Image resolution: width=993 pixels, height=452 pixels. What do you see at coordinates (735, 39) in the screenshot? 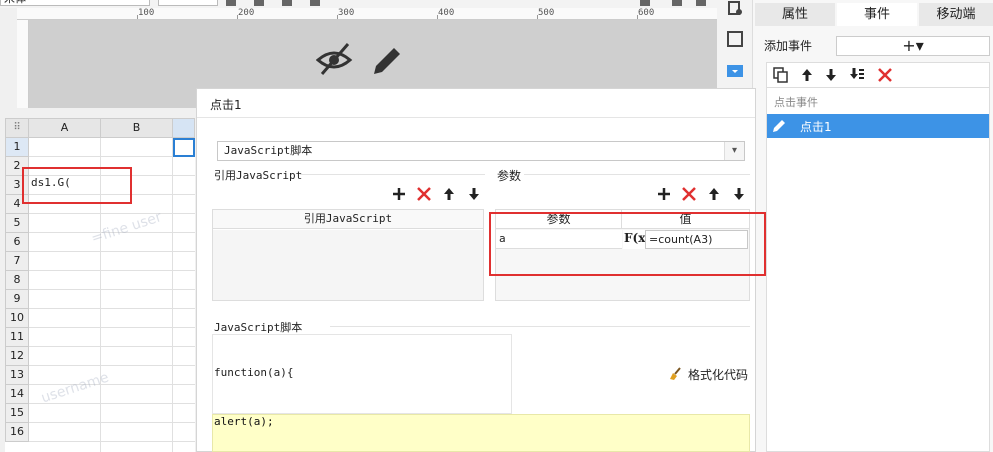
I see `frame-icon` at bounding box center [735, 39].